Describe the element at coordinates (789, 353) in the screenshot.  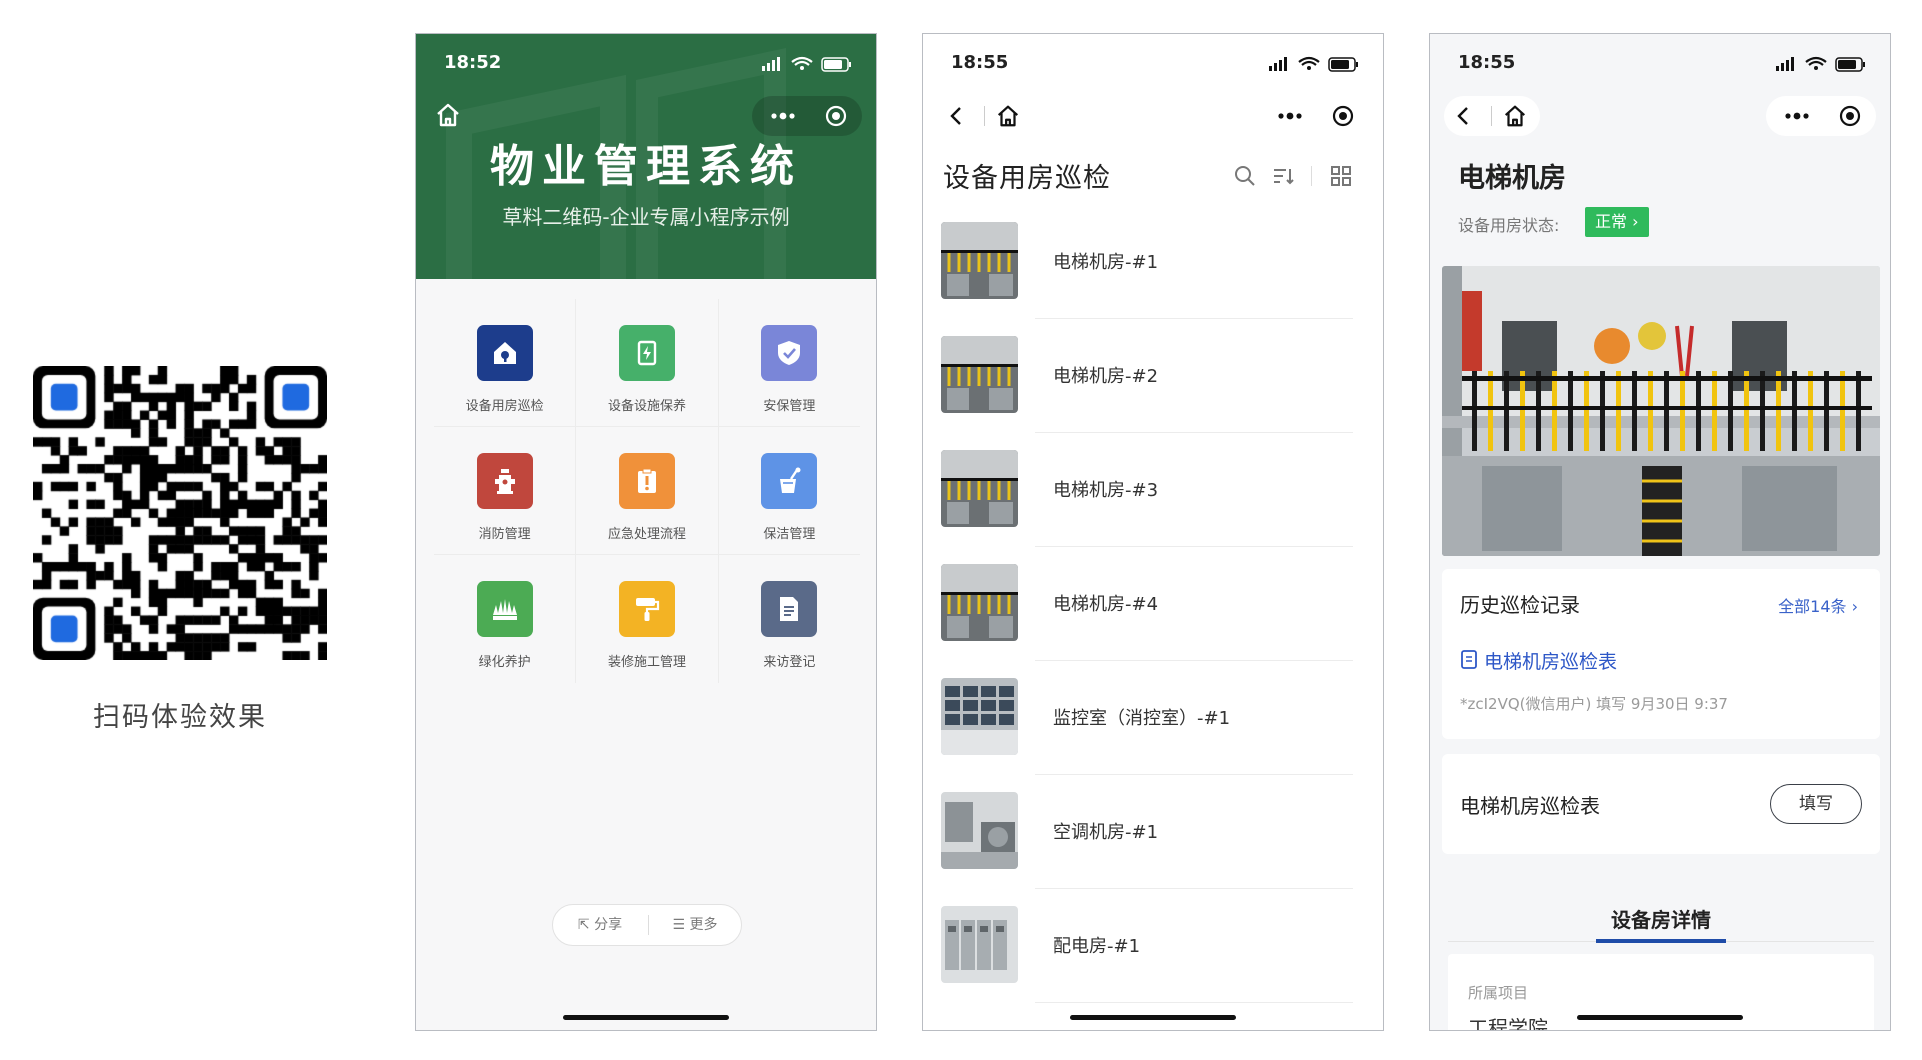
I see `shield-icon` at that location.